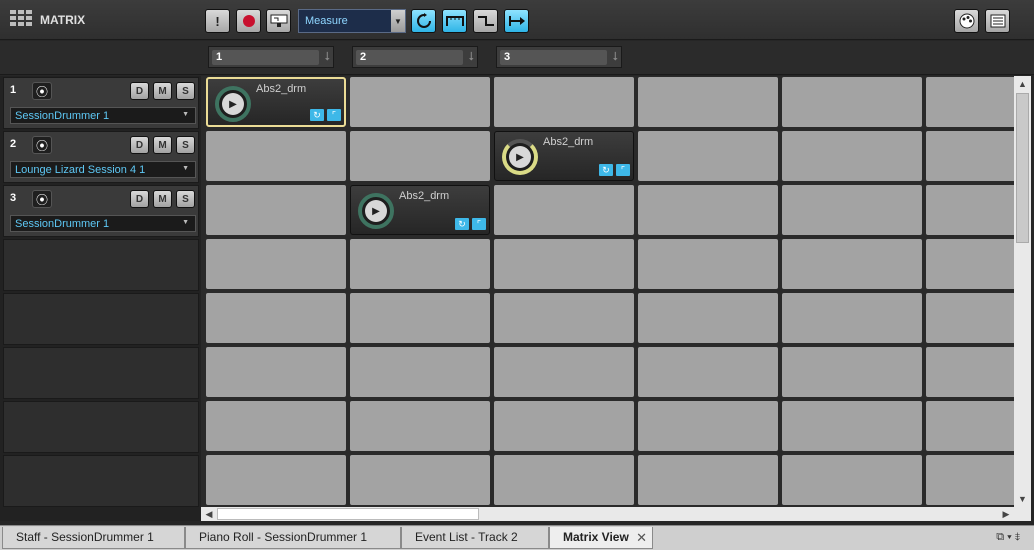 The height and width of the screenshot is (550, 1034). I want to click on close-icon: ✕, so click(641, 537).